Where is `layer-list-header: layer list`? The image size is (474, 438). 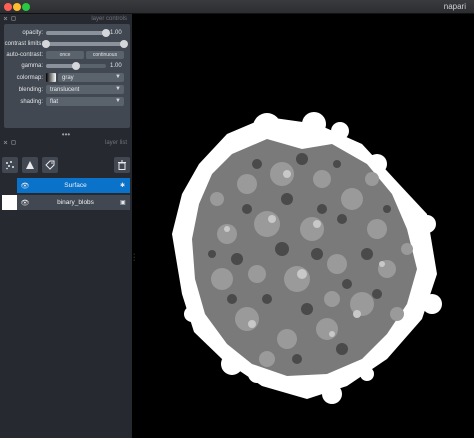 layer-list-header: layer list is located at coordinates (66, 142).